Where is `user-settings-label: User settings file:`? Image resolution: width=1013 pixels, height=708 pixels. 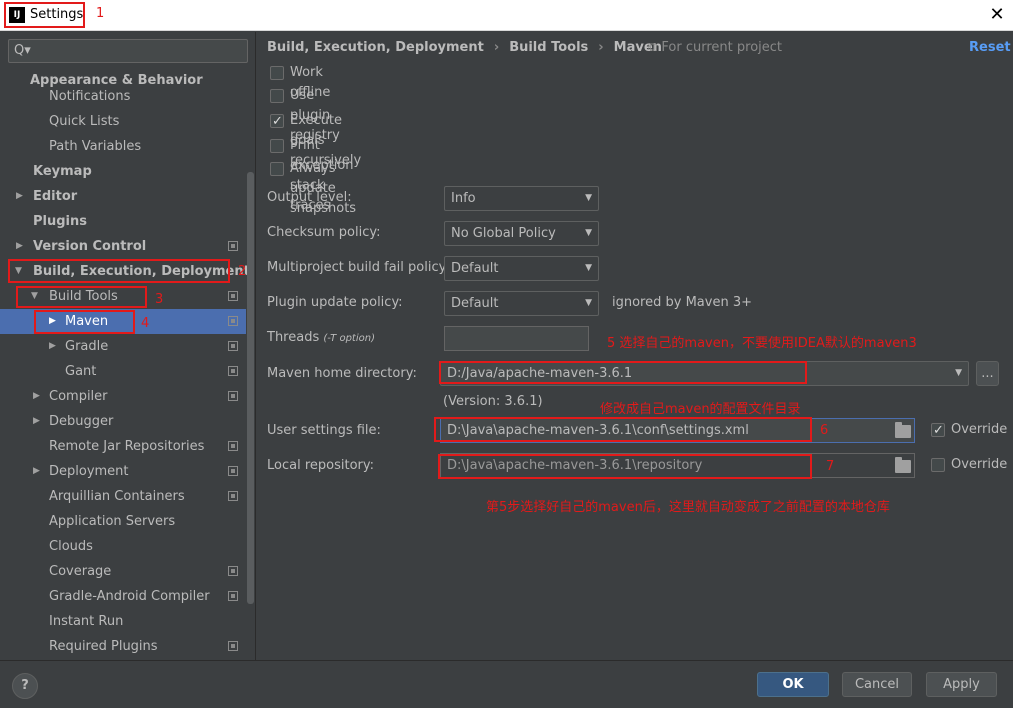
user-settings-label: User settings file: is located at coordinates (324, 430).